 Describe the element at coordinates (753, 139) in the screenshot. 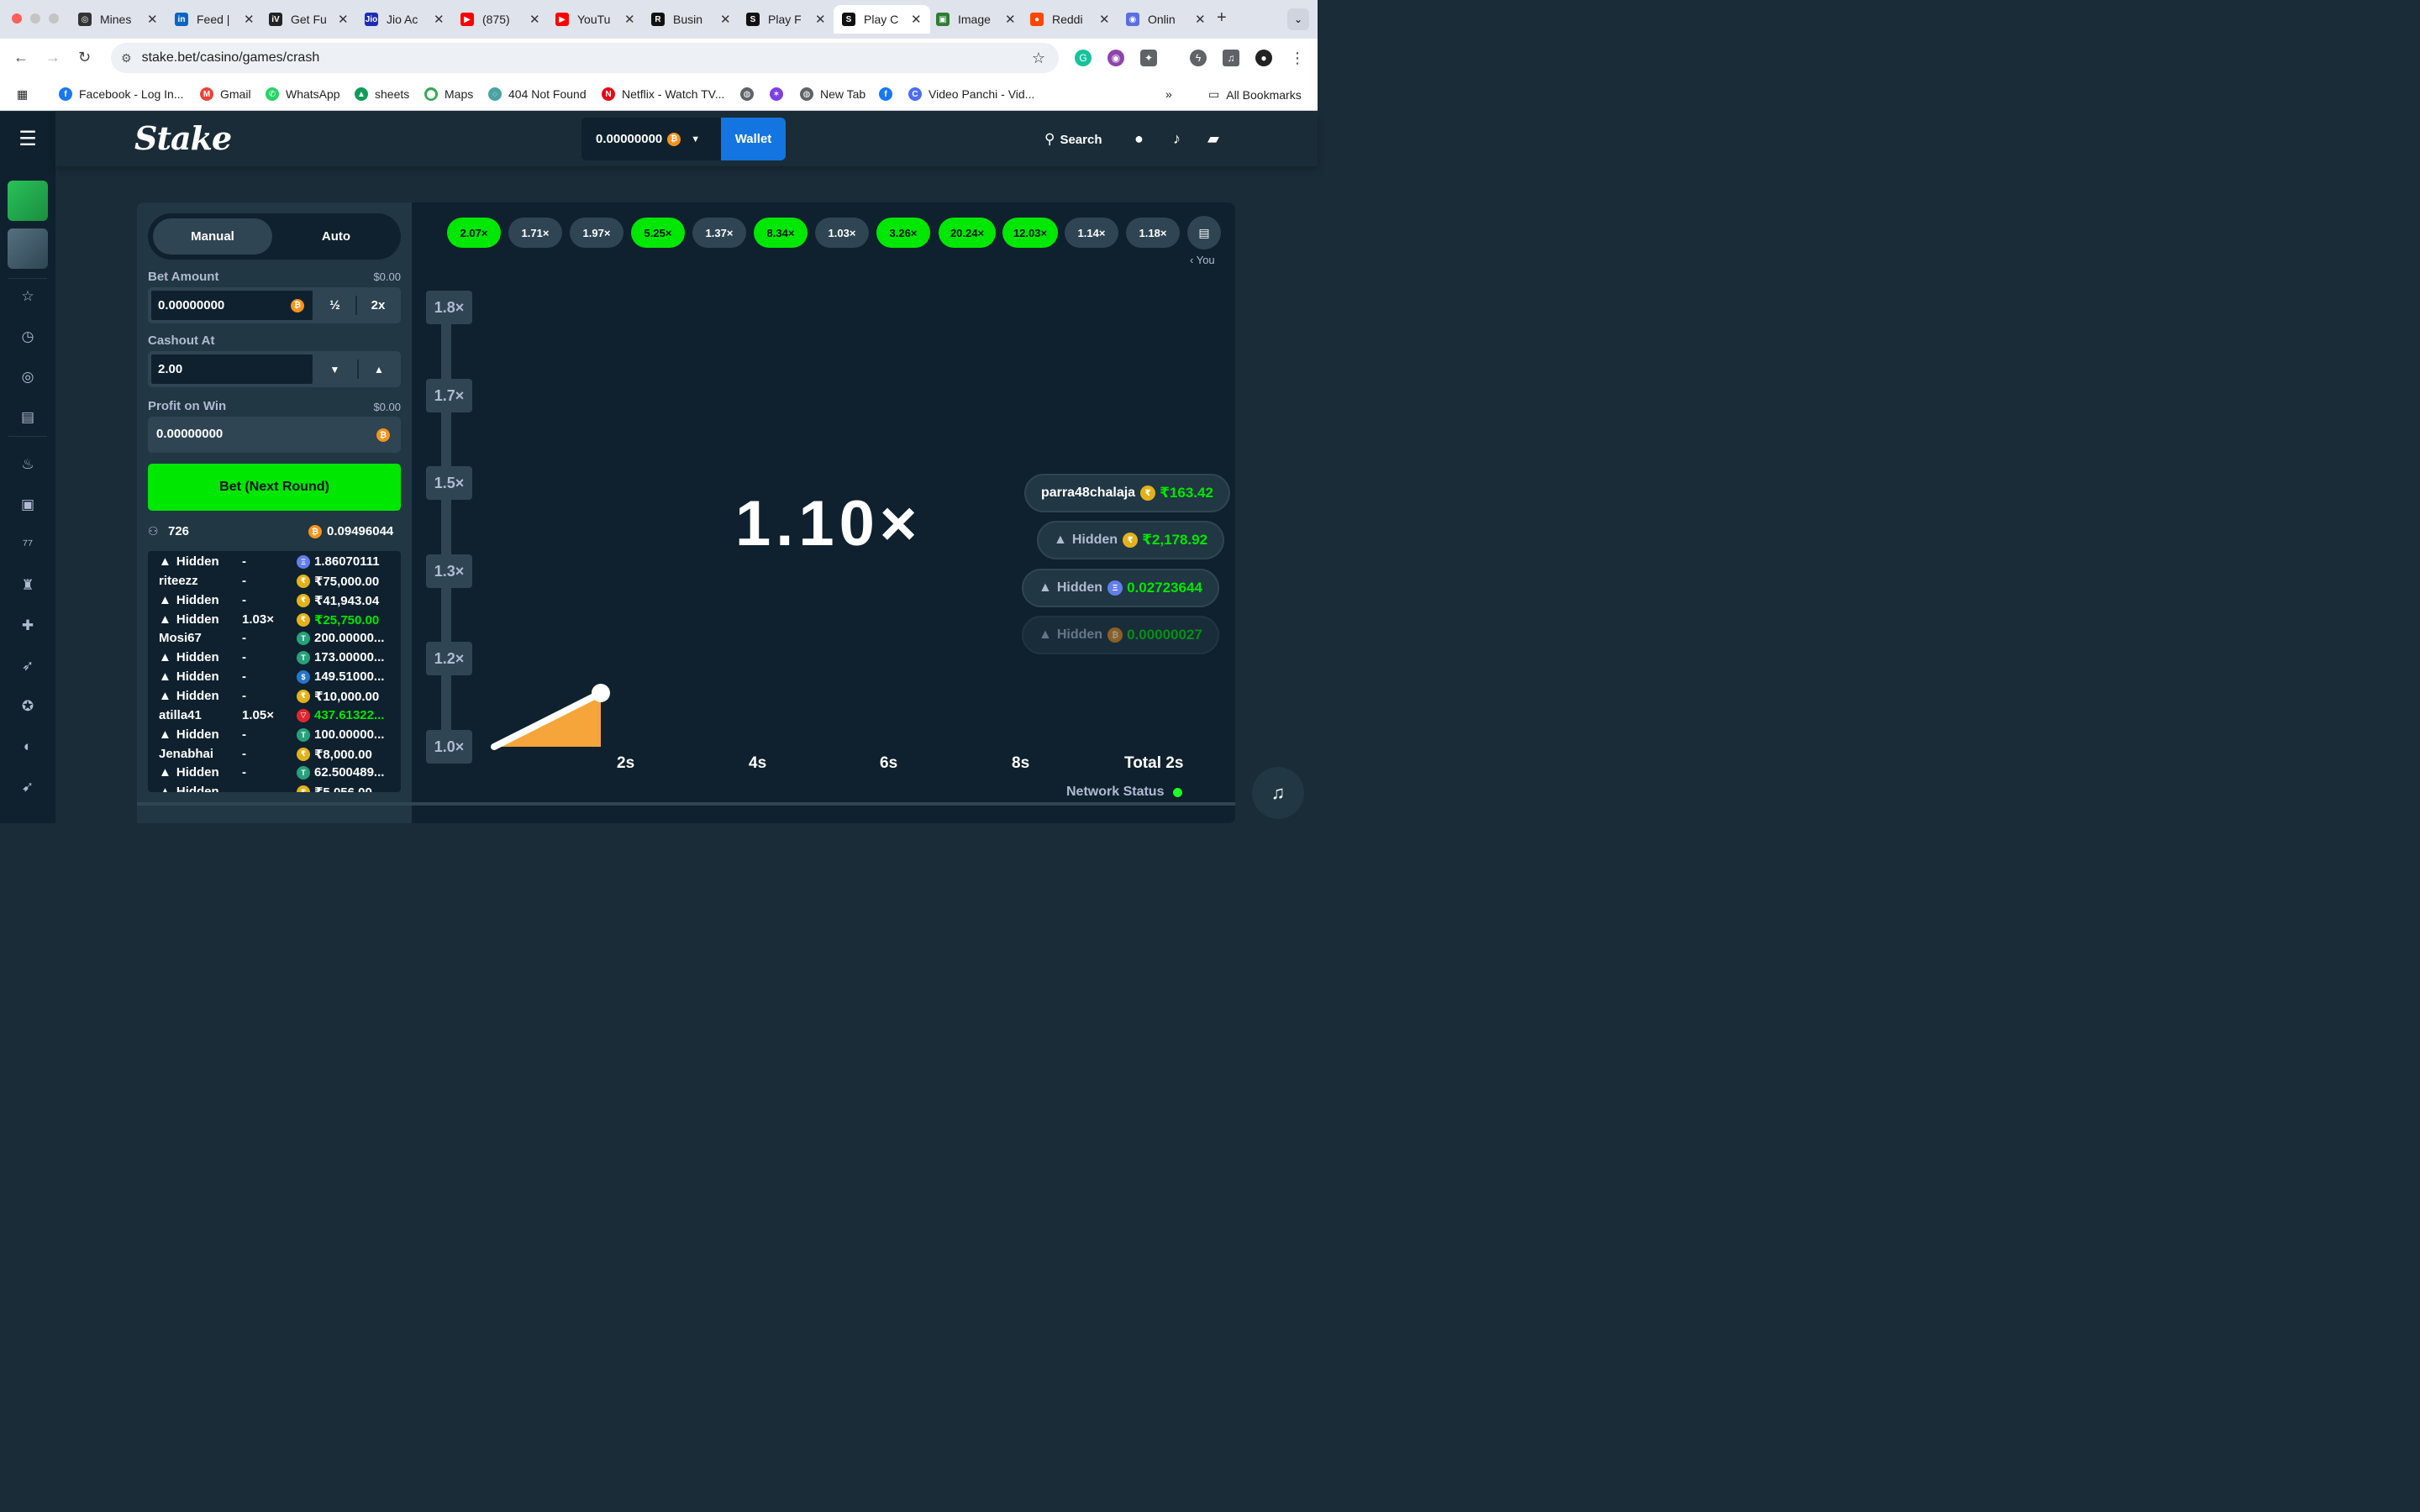

I see `wallet-button: Wallet` at that location.